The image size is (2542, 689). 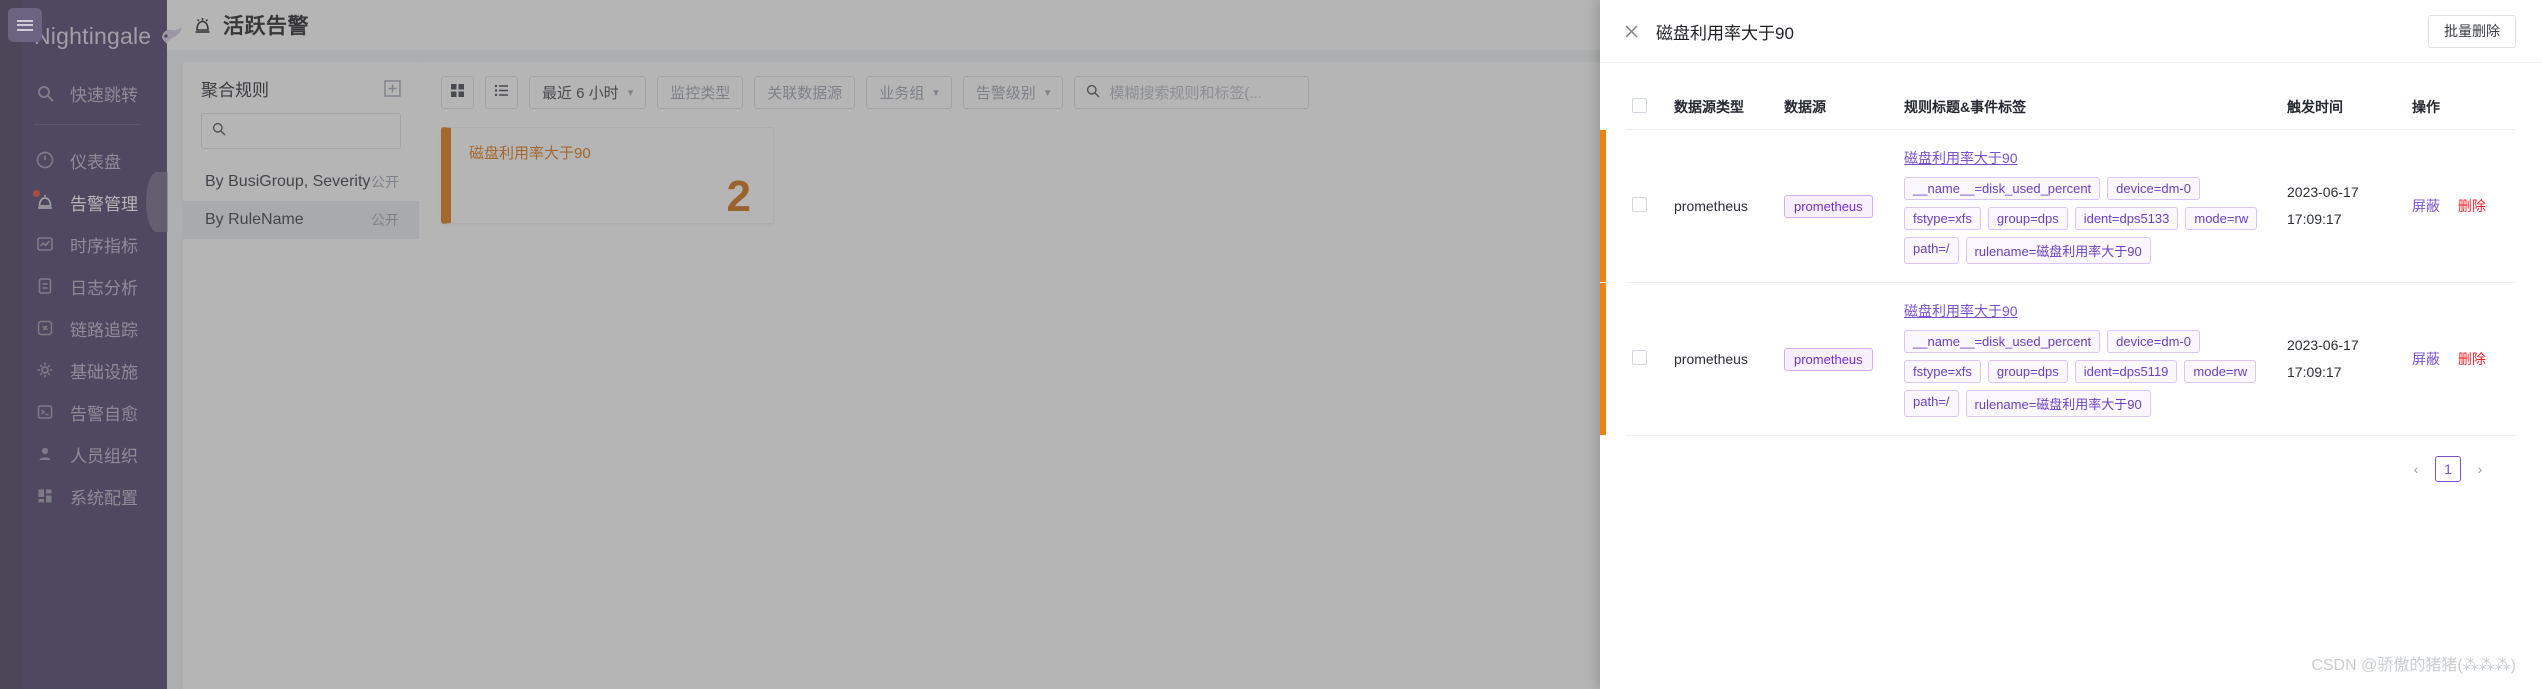 I want to click on drawer-title: 磁盘利用率大于90, so click(x=1725, y=33).